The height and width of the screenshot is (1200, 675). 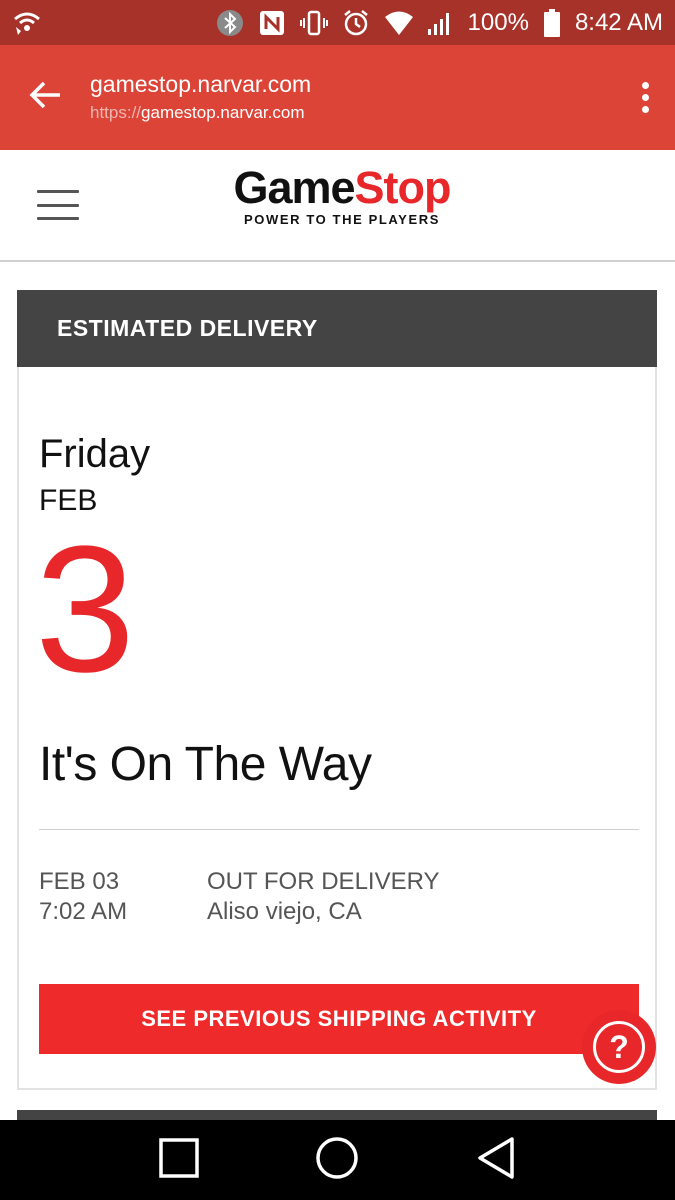 I want to click on delivery-date: 3, so click(x=85, y=609).